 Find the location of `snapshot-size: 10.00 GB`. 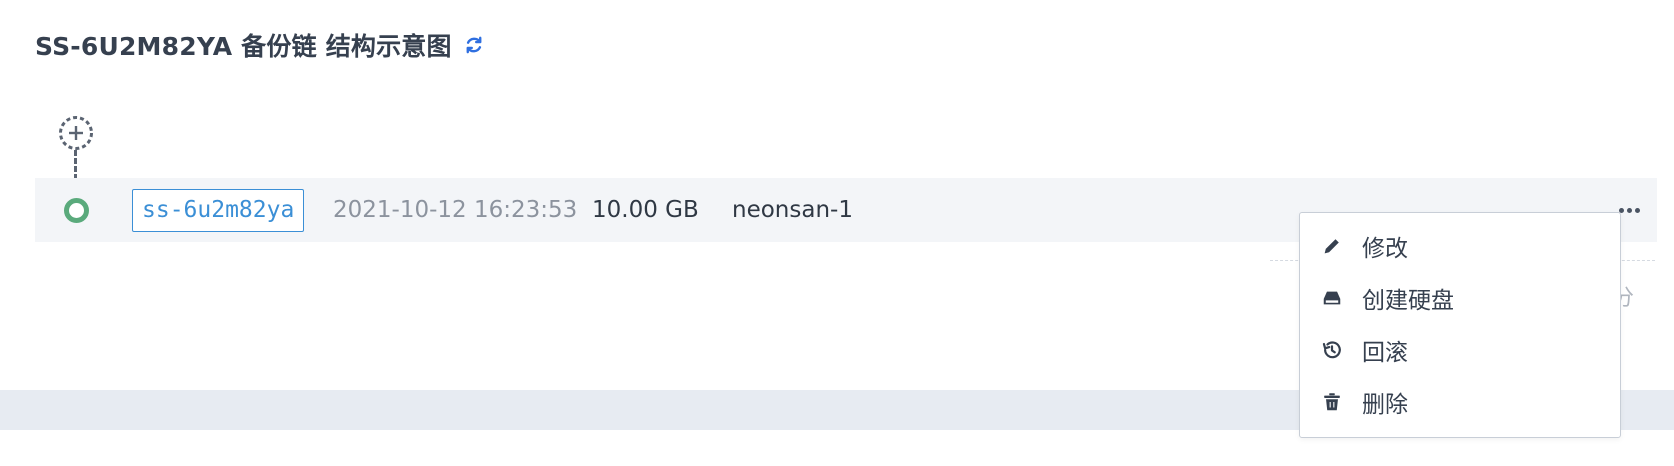

snapshot-size: 10.00 GB is located at coordinates (645, 210).